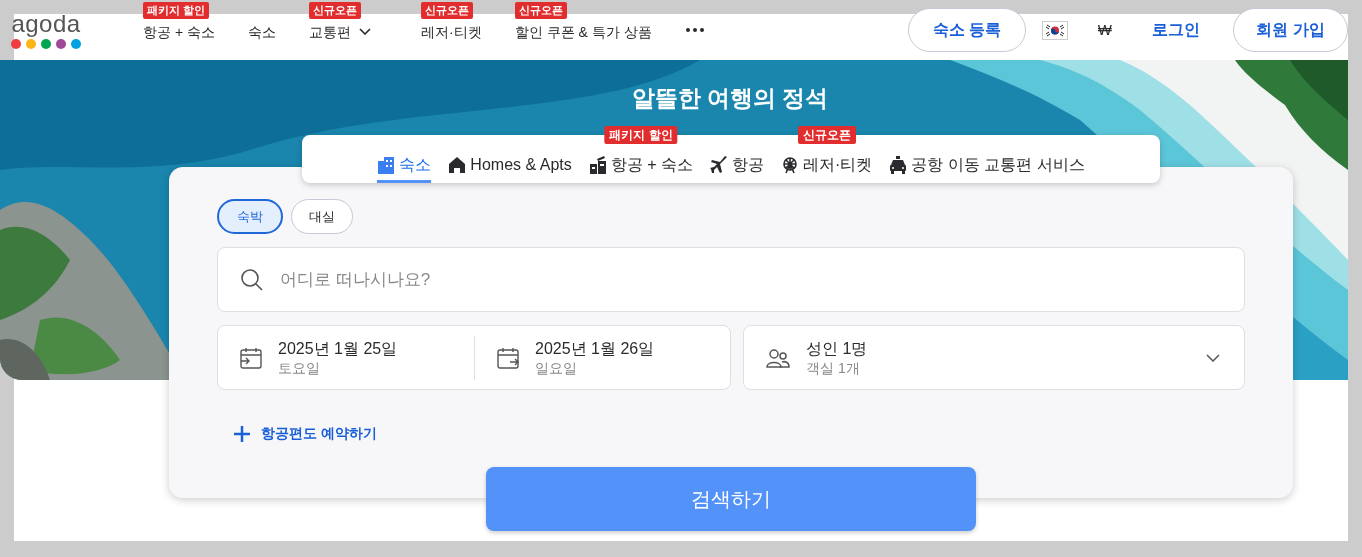 This screenshot has width=1362, height=557. What do you see at coordinates (595, 348) in the screenshot?
I see `date-text: 2025년 1월 26일` at bounding box center [595, 348].